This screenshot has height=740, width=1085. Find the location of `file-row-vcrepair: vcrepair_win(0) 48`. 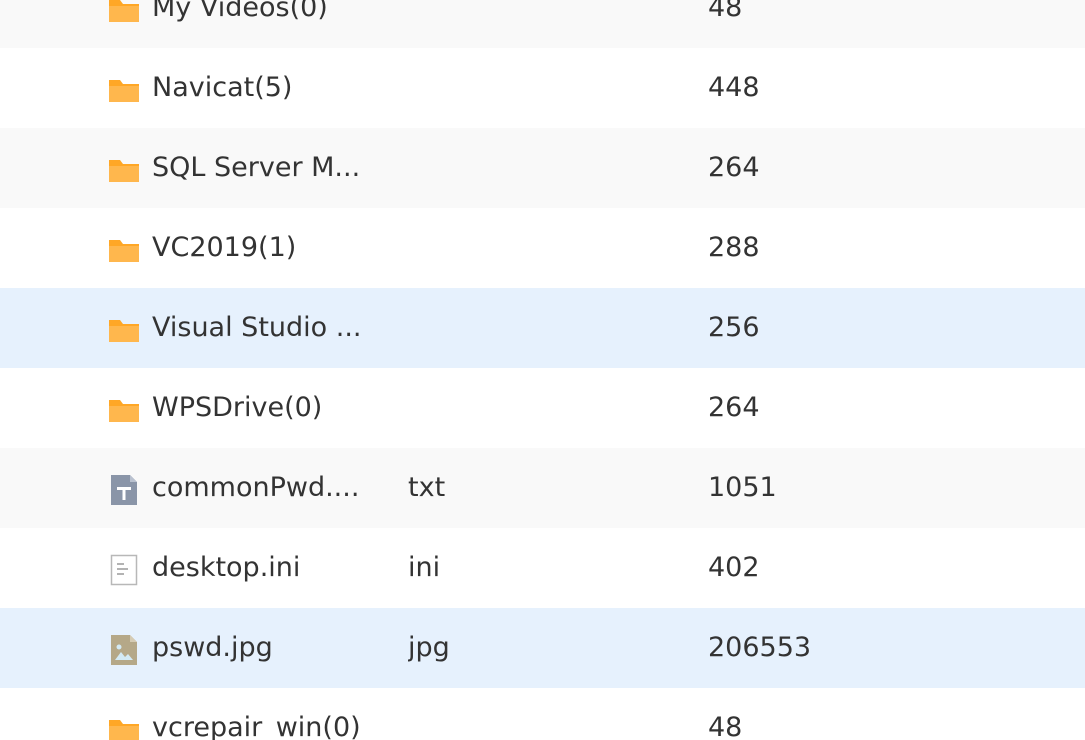

file-row-vcrepair: vcrepair_win(0) 48 is located at coordinates (542, 714).